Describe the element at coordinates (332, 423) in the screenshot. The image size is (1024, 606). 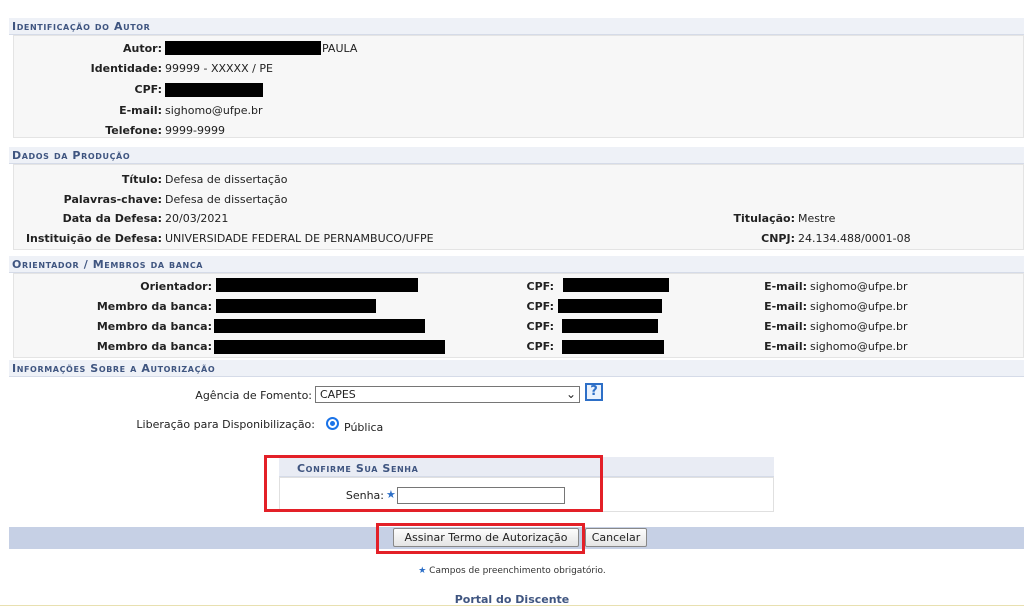
I see `publica-radio` at that location.